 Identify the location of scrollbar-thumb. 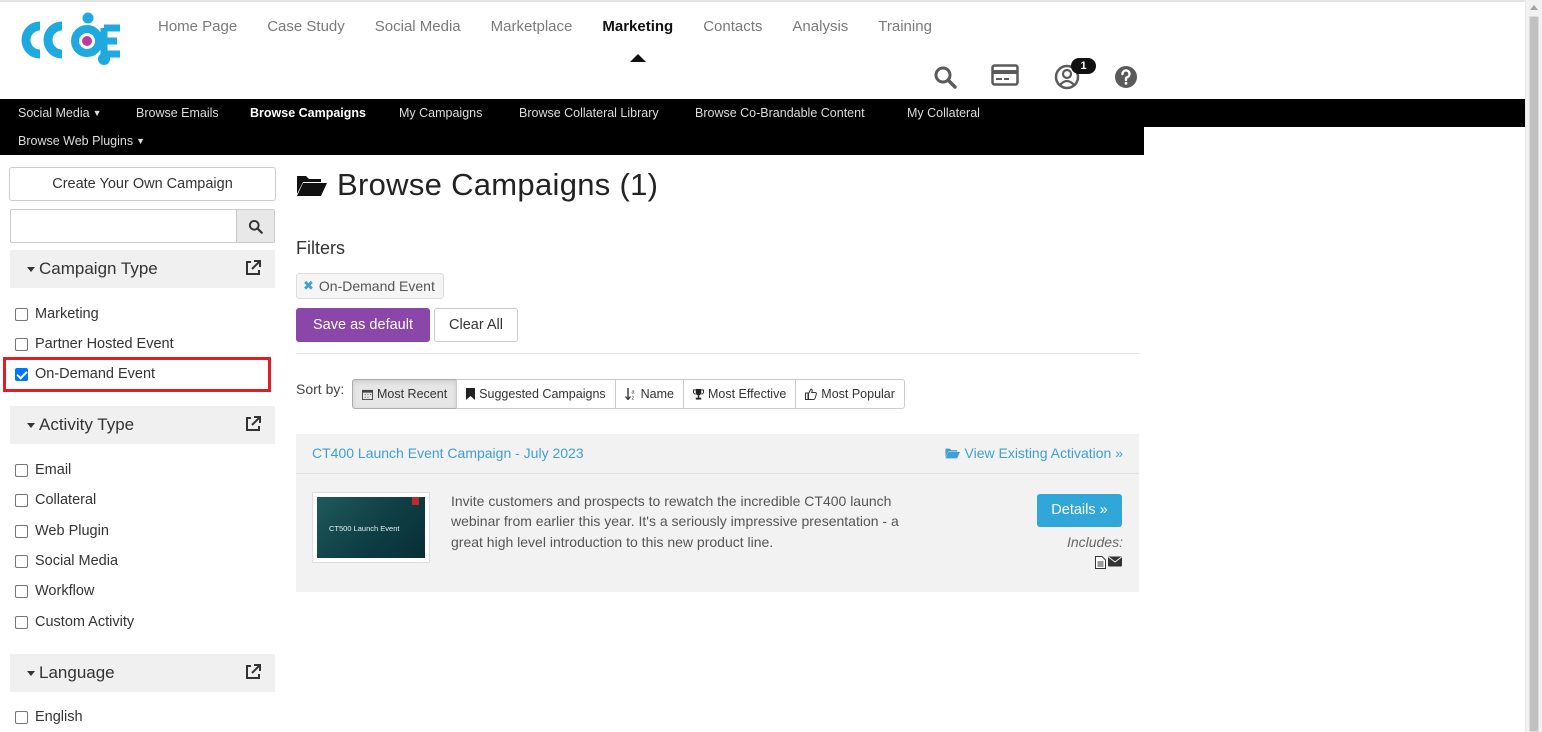
(1534, 374).